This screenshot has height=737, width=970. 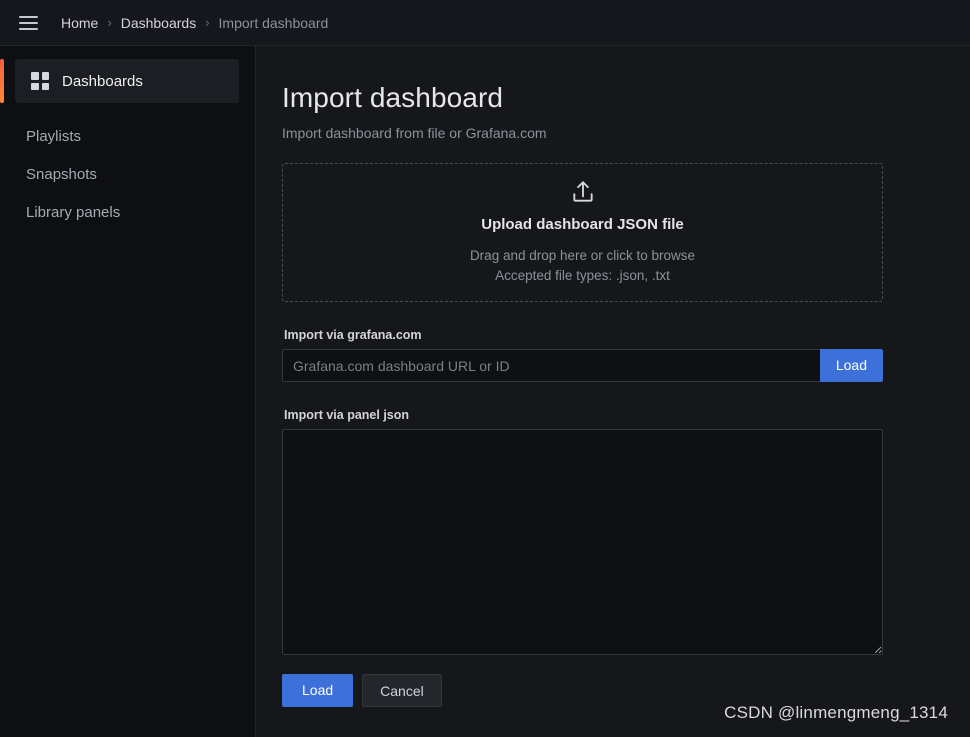 I want to click on grafana-com-input-row: Load, so click(x=582, y=365).